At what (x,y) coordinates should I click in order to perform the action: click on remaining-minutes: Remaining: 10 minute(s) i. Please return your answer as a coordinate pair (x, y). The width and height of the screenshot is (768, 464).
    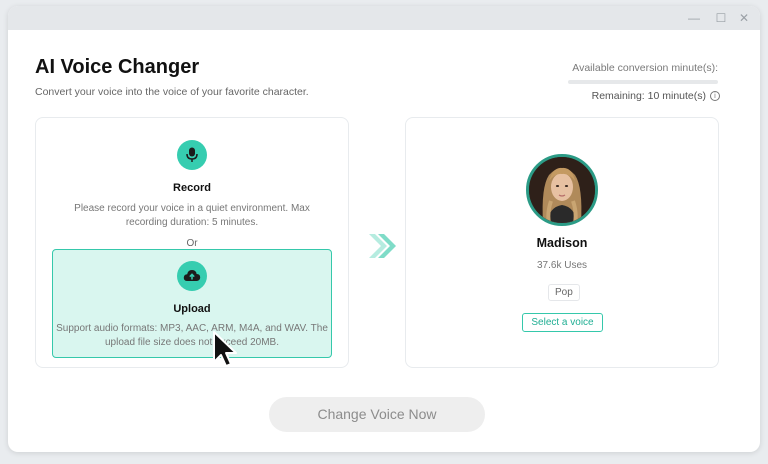
    Looking at the image, I should click on (656, 96).